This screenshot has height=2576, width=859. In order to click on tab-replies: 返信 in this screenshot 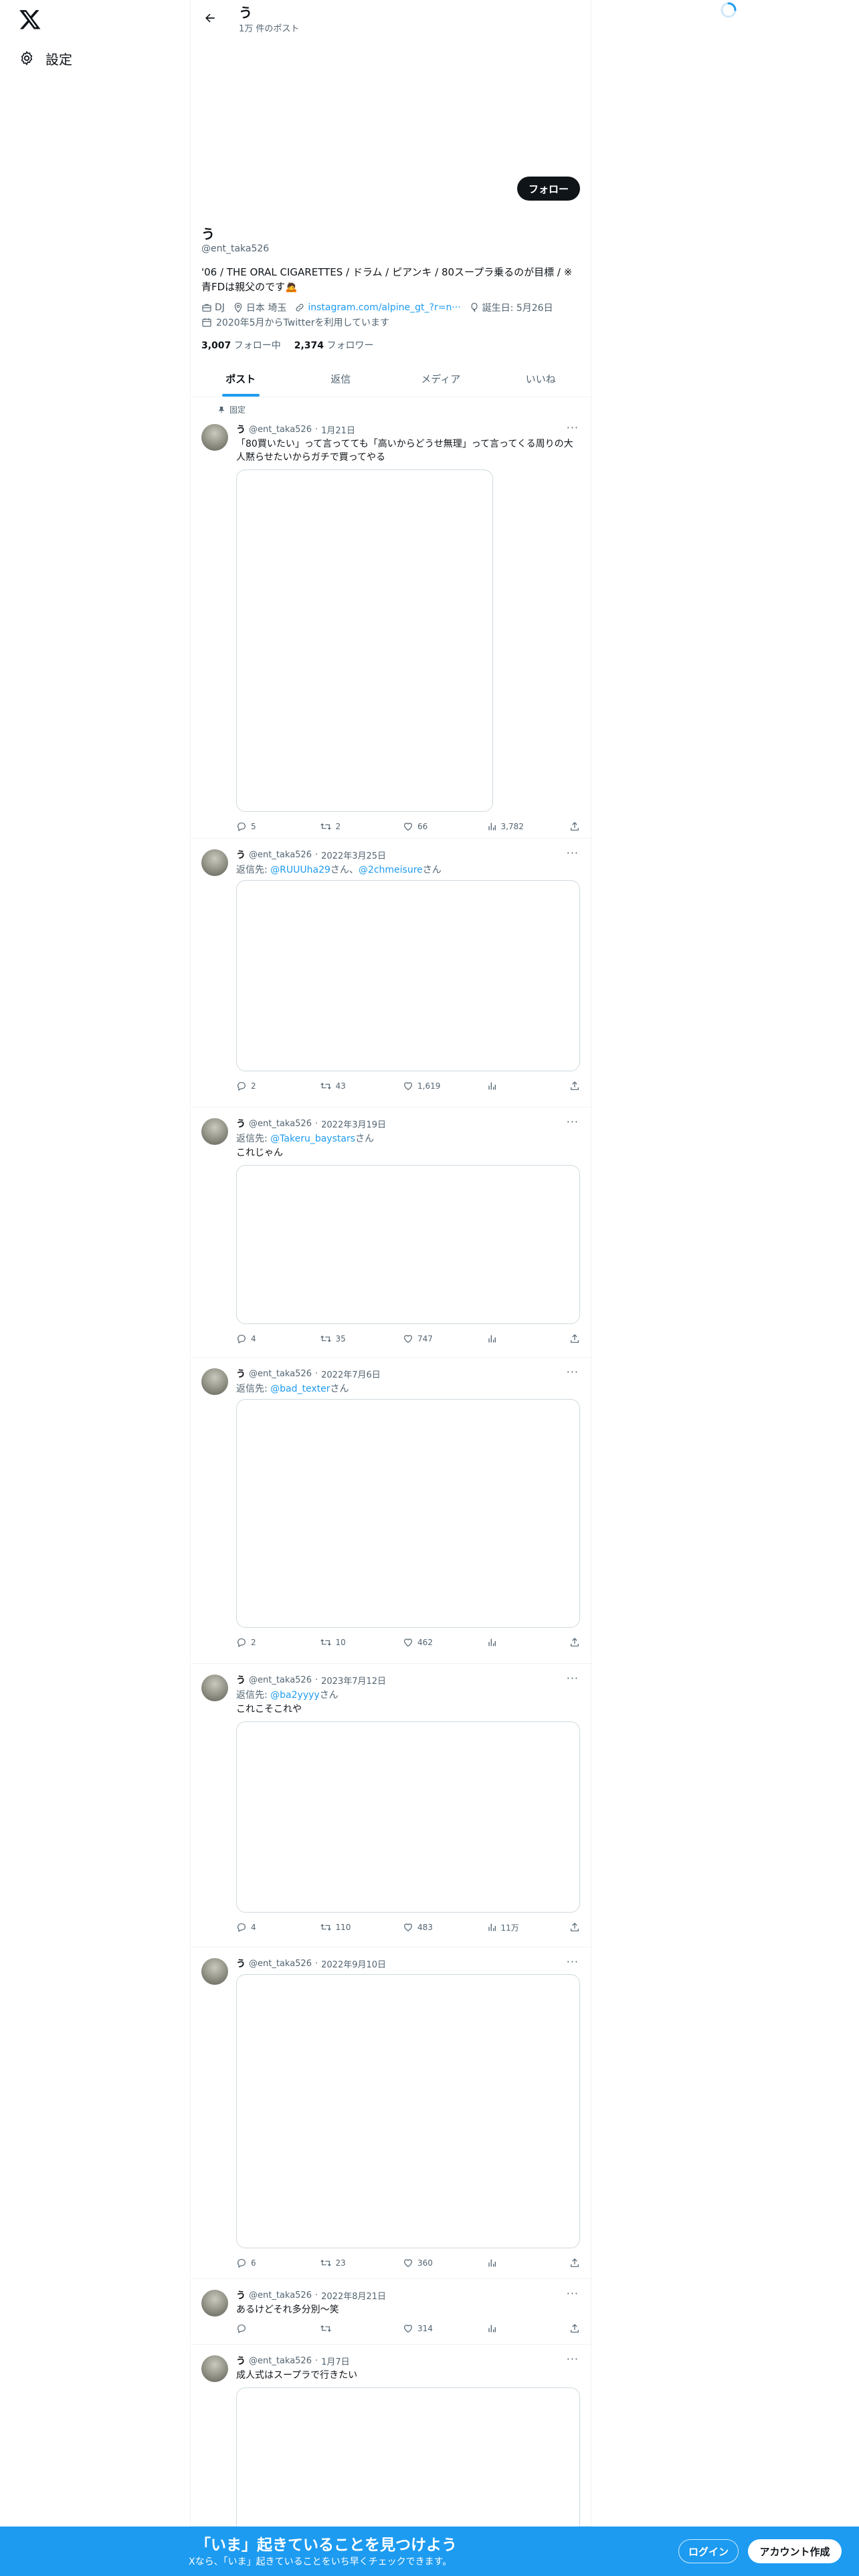, I will do `click(341, 379)`.